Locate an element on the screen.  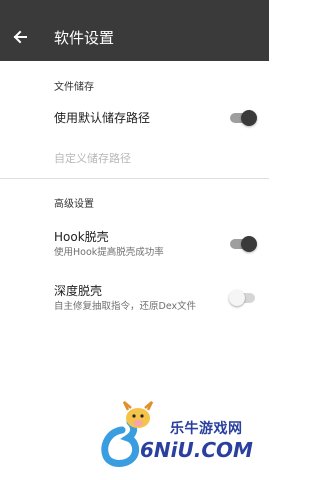
pref-hook-unpack-title: Hook脱壳 is located at coordinates (81, 237).